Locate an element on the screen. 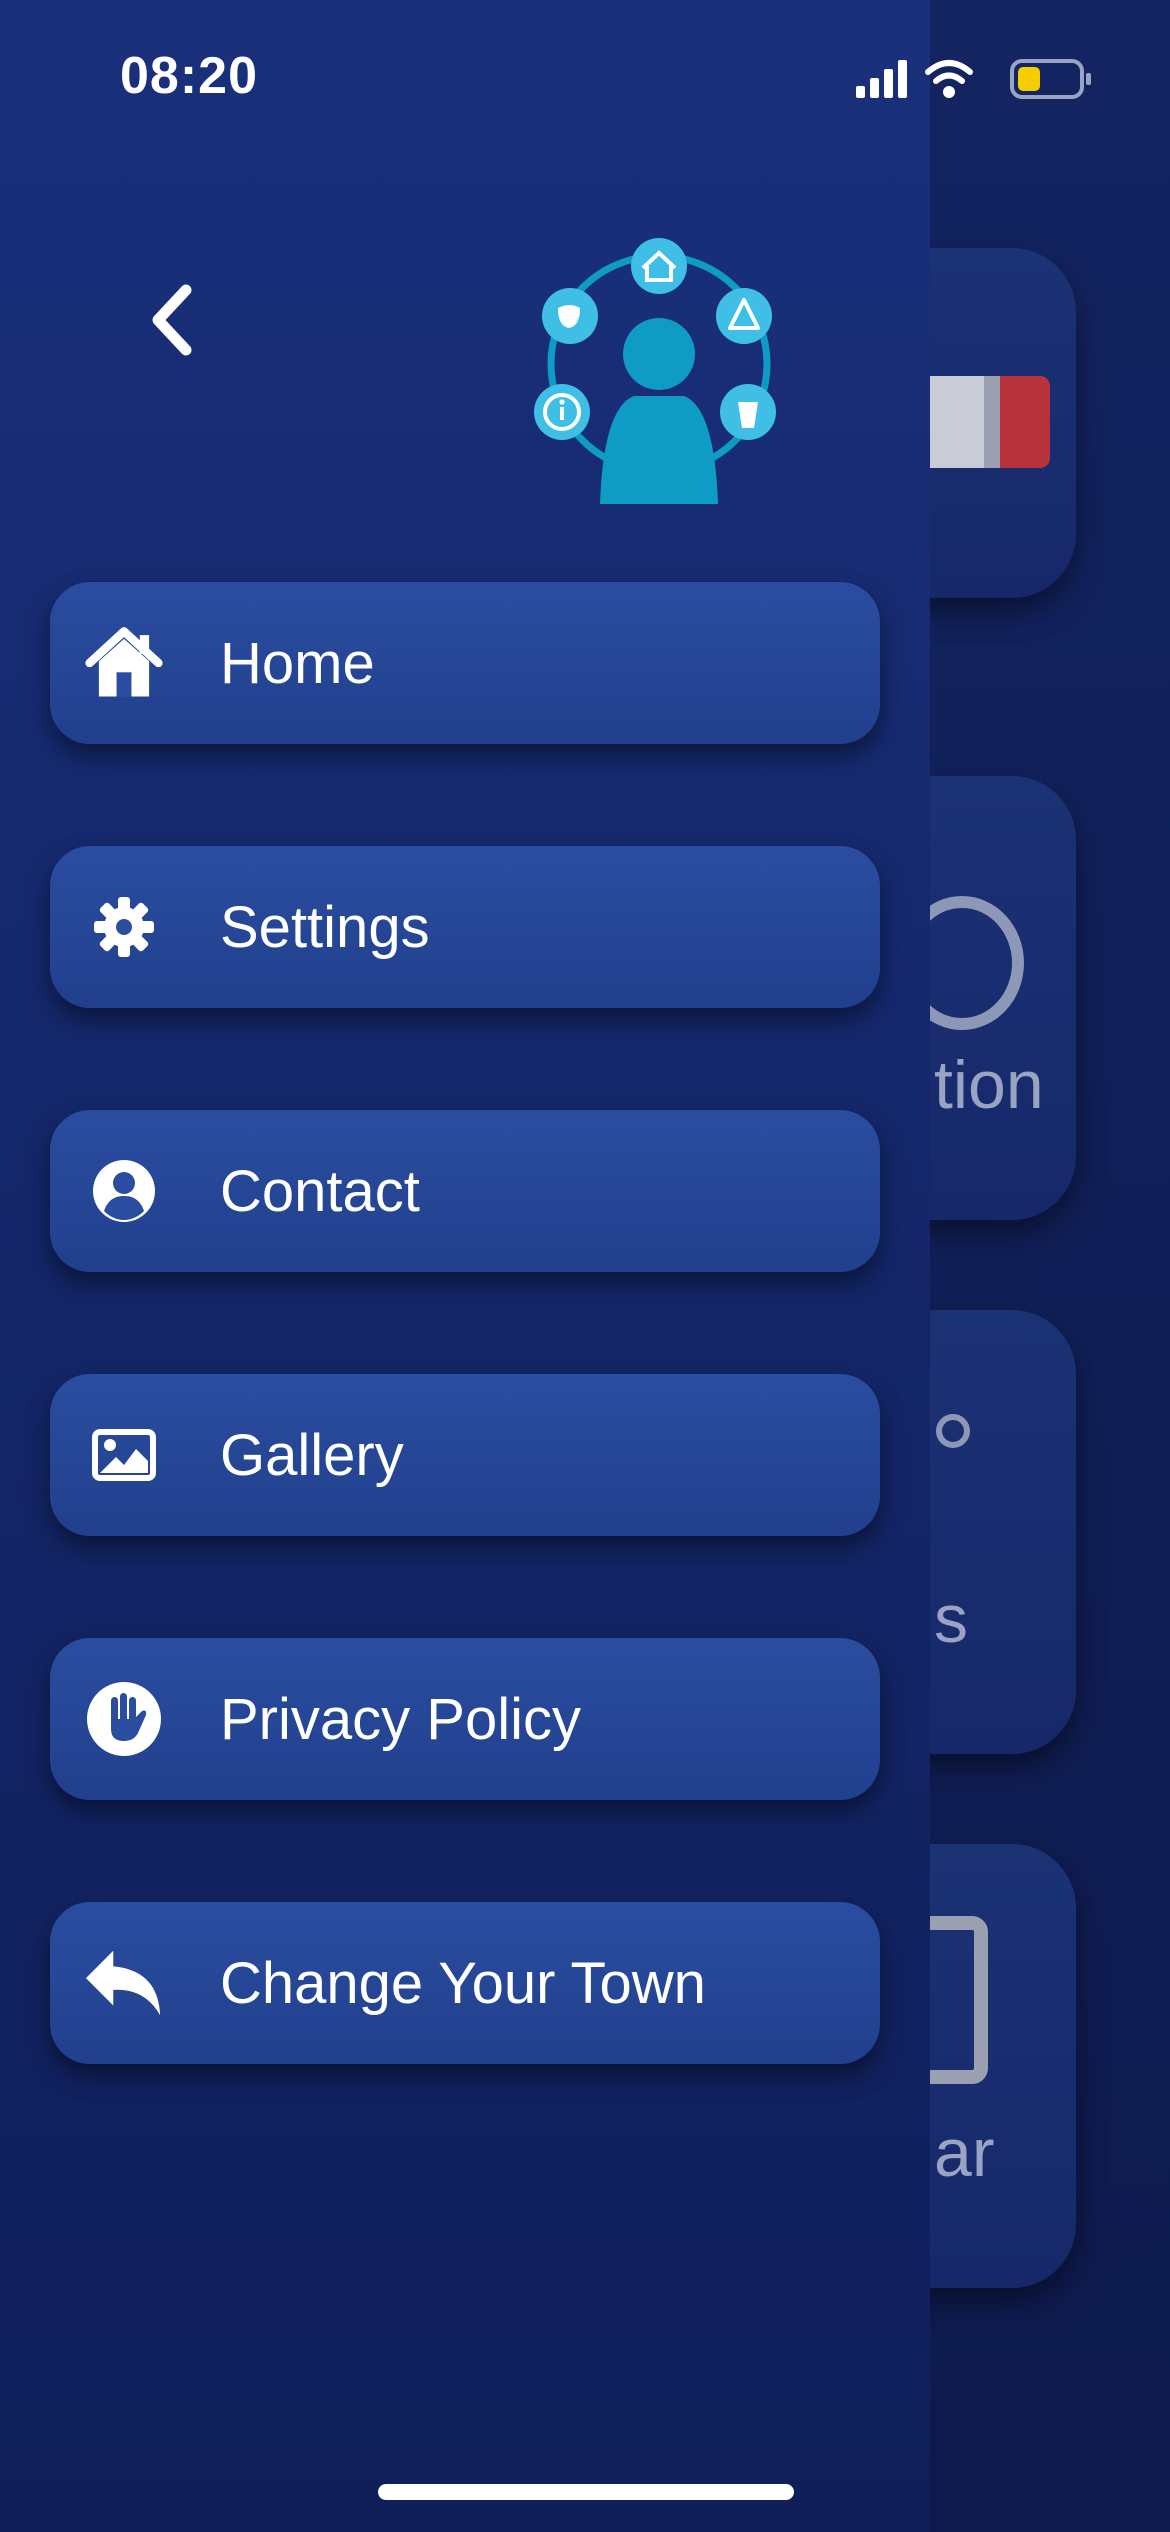 The image size is (1170, 2532). menu-item-contact: Contact is located at coordinates (465, 1191).